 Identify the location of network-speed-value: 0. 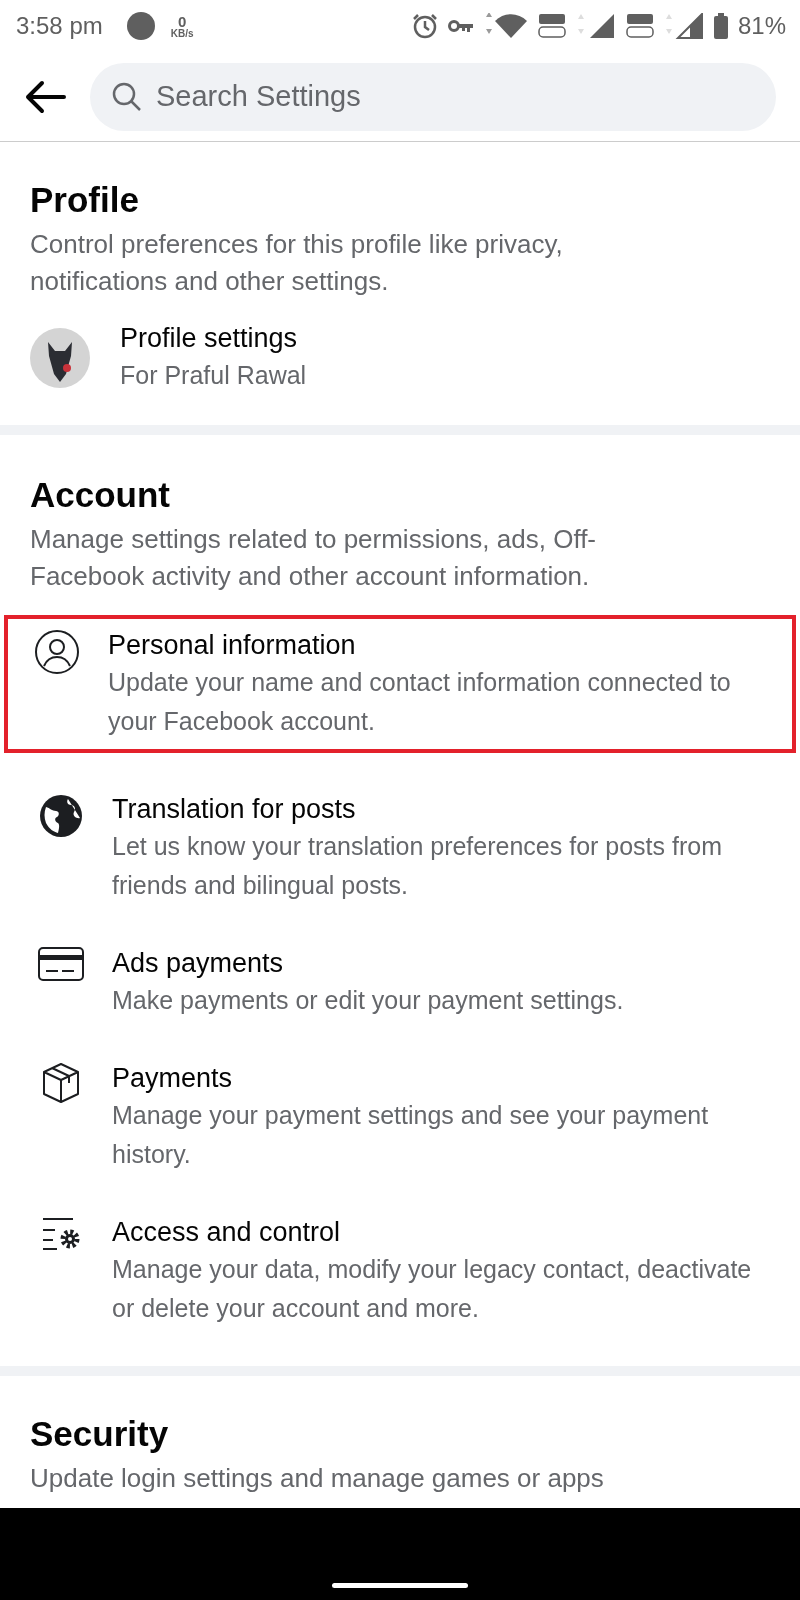
(182, 21).